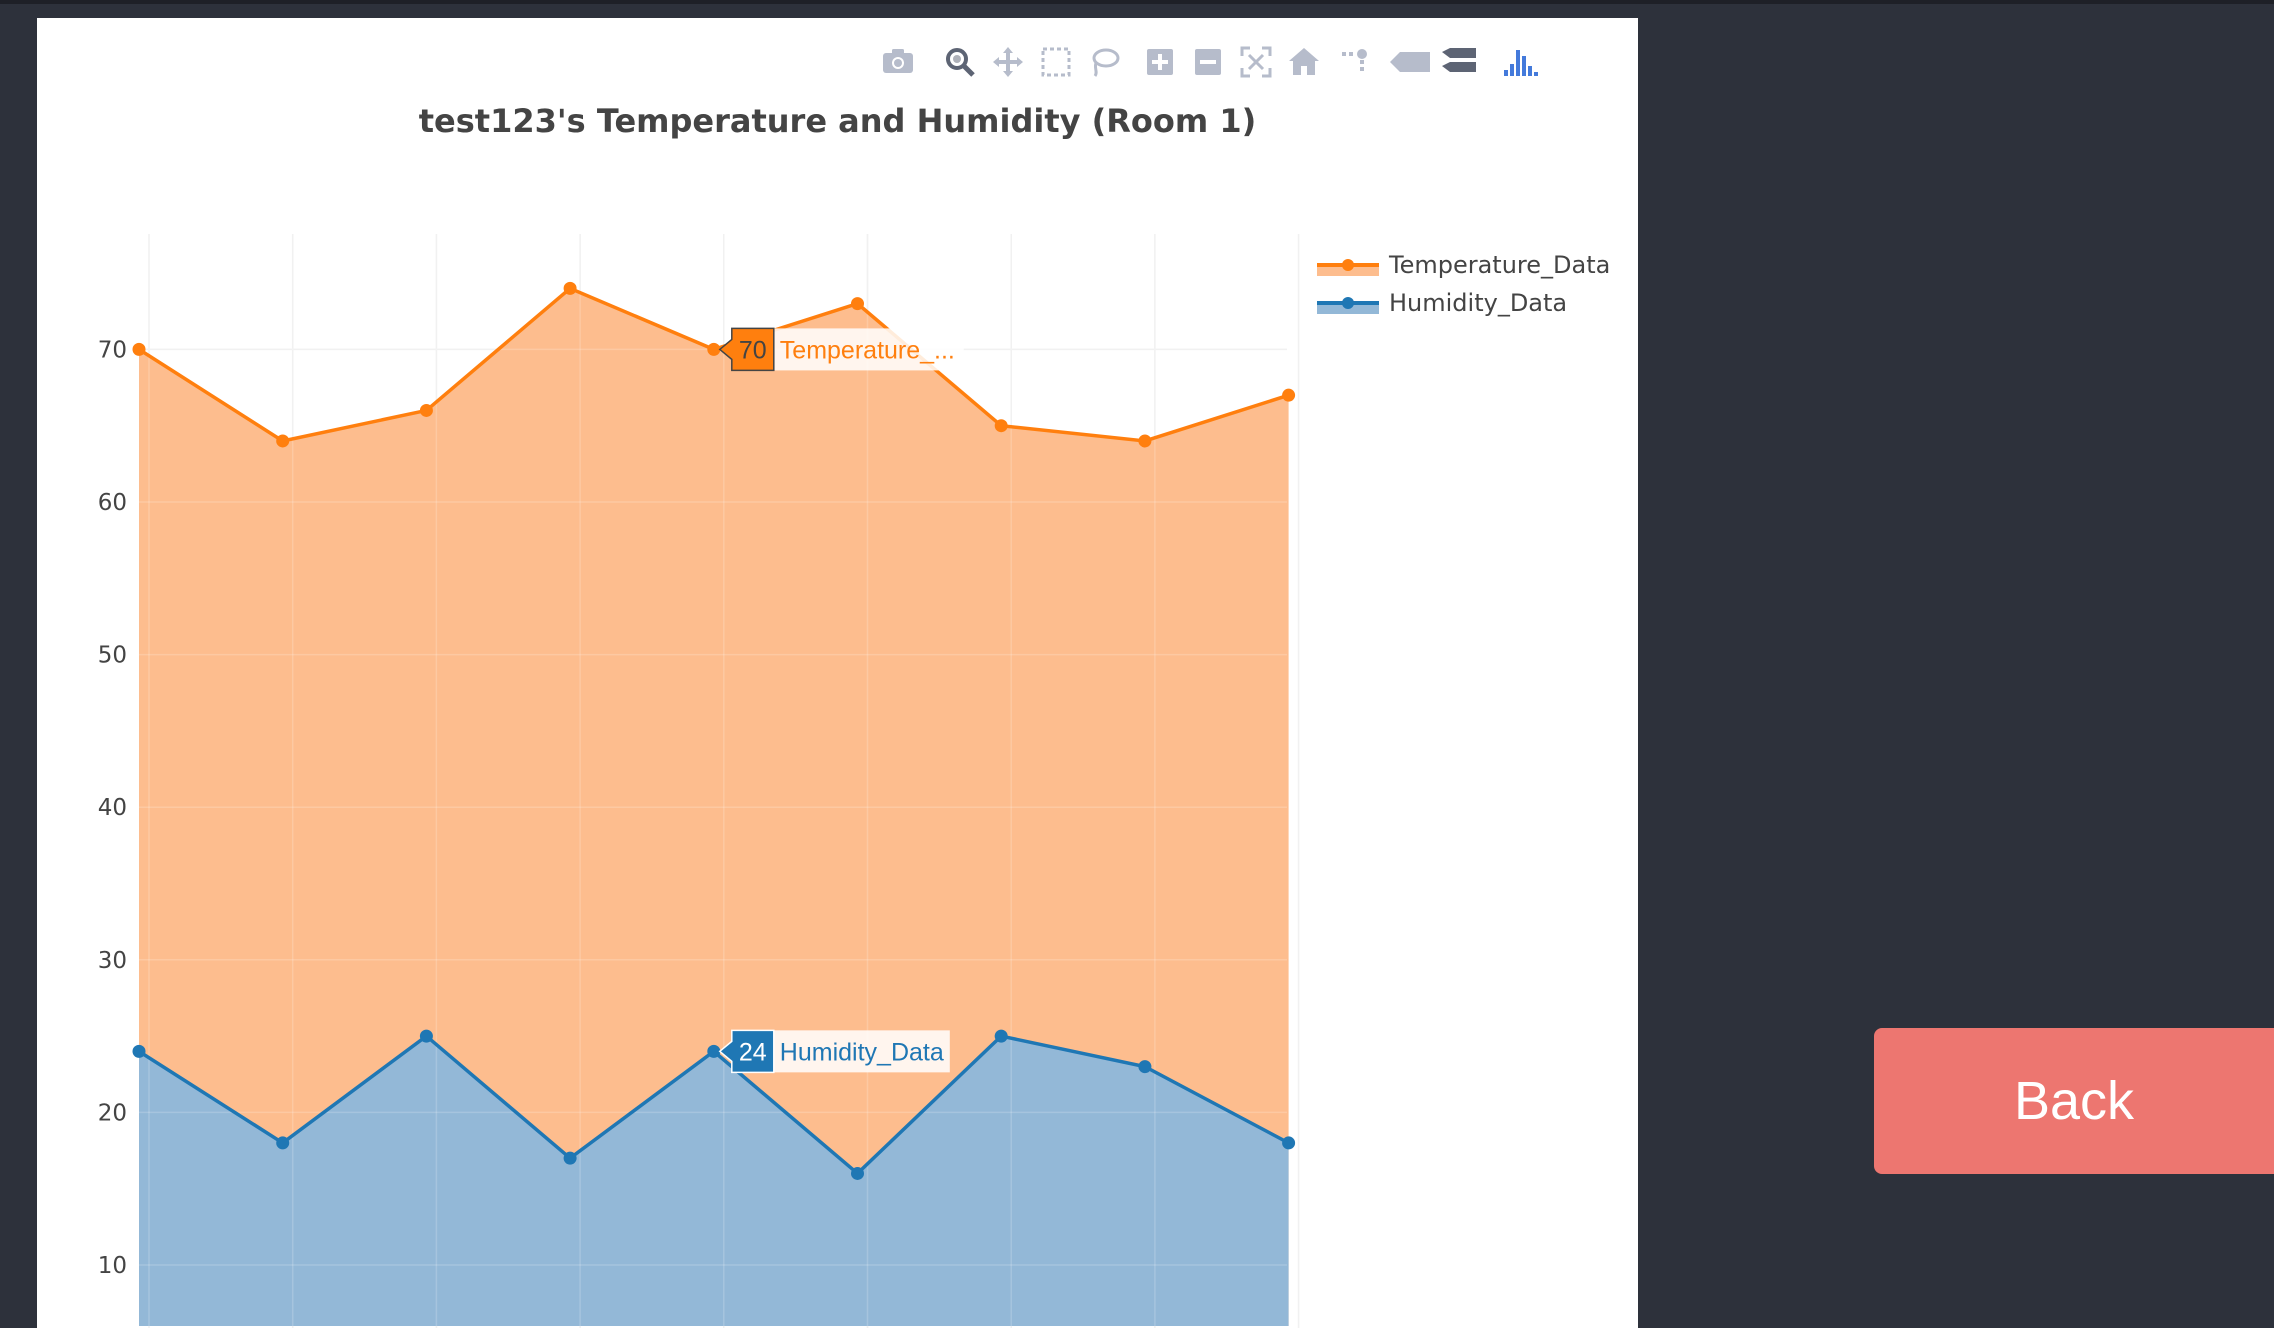  I want to click on hover-name-text: Humidity_Data, so click(862, 1052).